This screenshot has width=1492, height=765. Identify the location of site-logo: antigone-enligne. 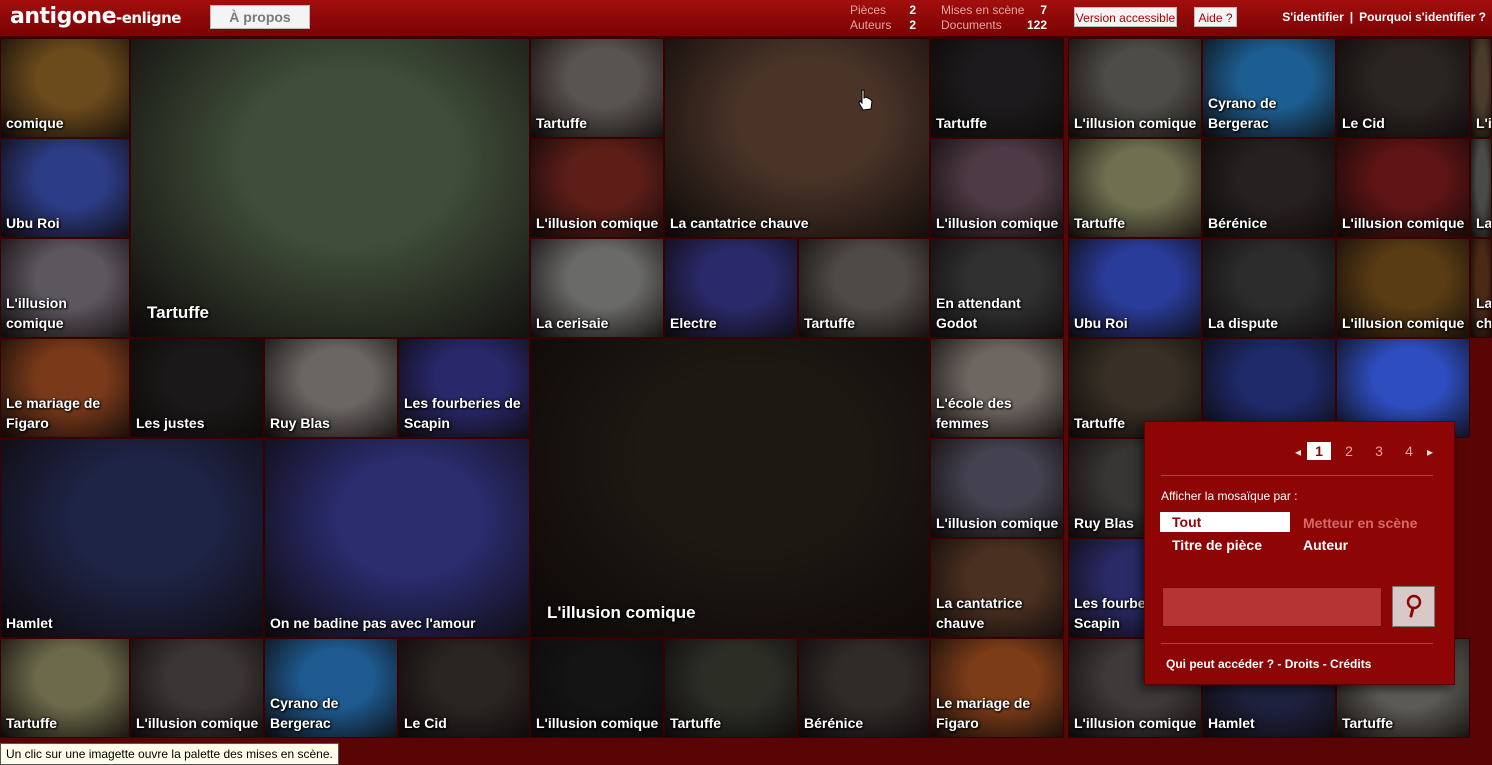
(95, 16).